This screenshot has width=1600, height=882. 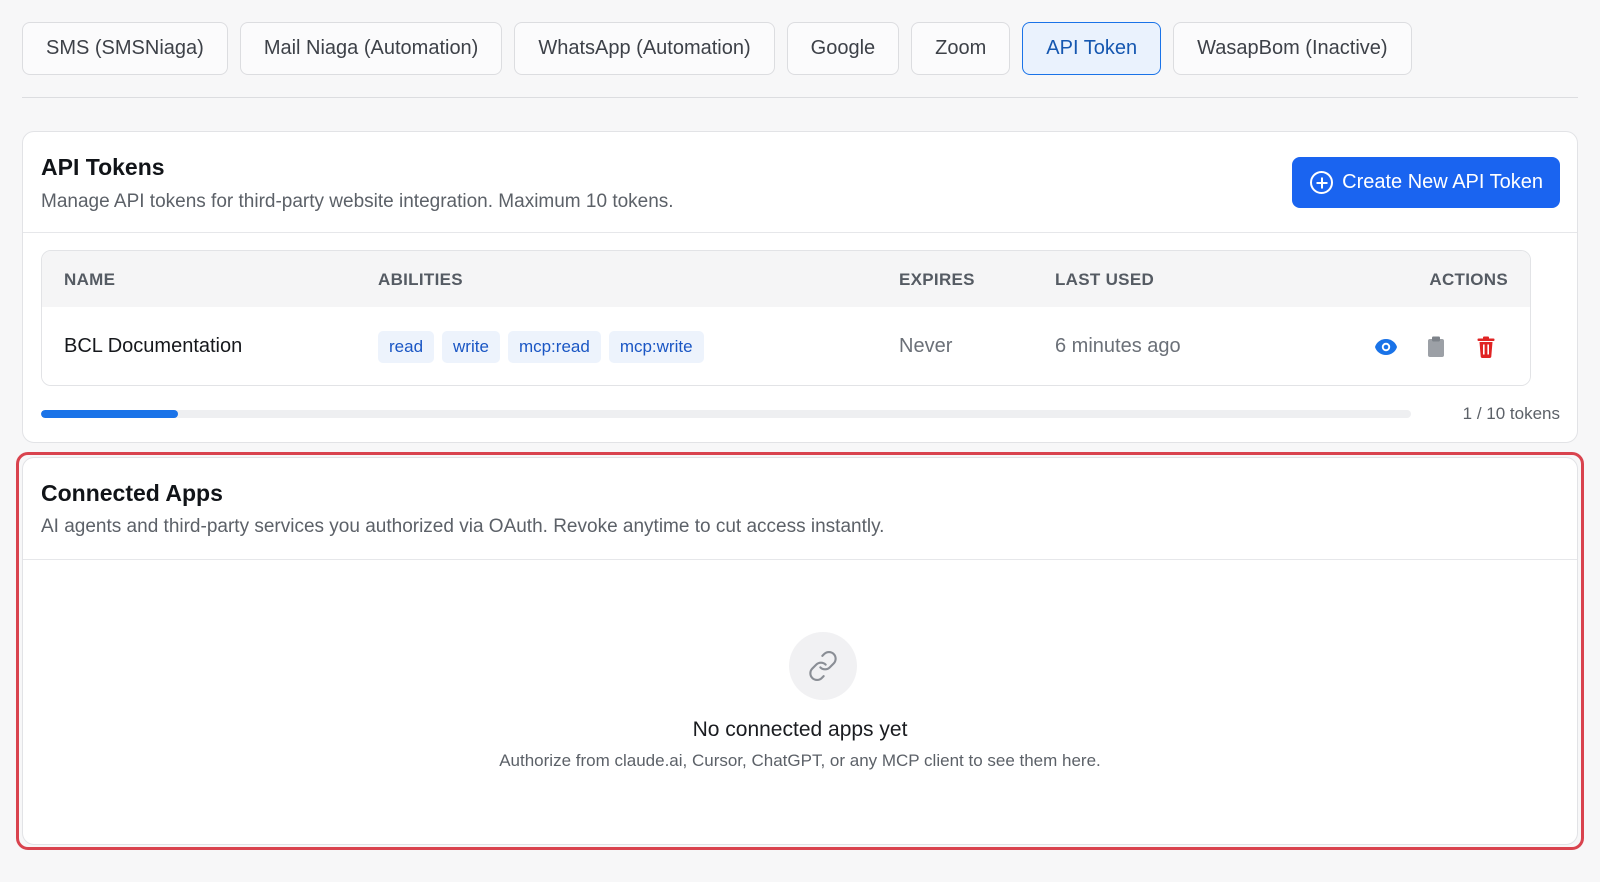 What do you see at coordinates (406, 347) in the screenshot?
I see `ability-badge: read` at bounding box center [406, 347].